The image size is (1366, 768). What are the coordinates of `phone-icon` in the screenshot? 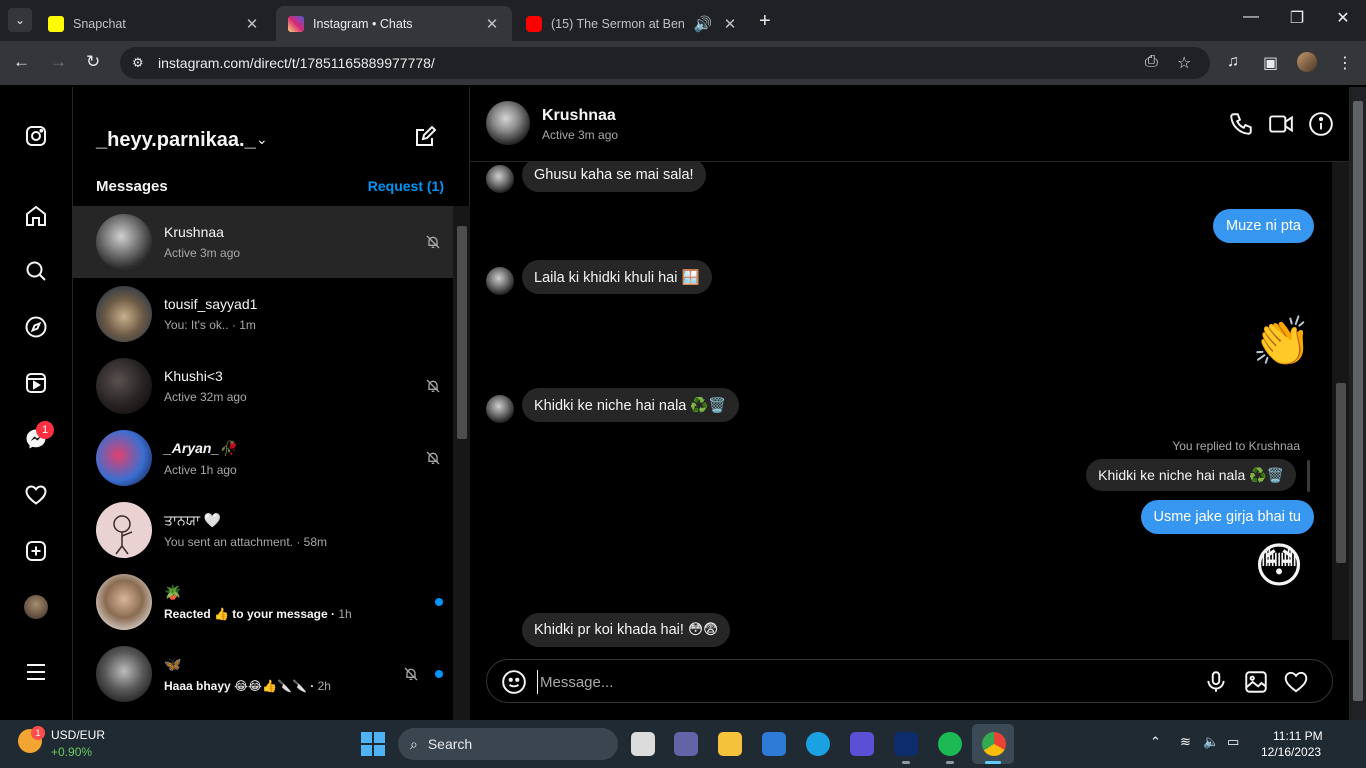 It's located at (1241, 124).